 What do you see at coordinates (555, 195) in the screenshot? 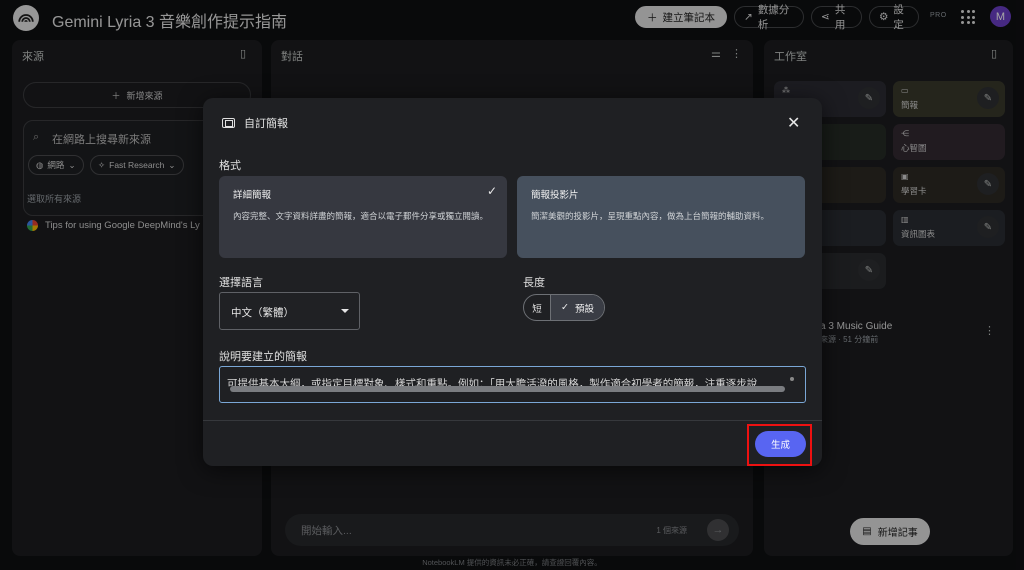
I see `format-option-title: 簡報投影片` at bounding box center [555, 195].